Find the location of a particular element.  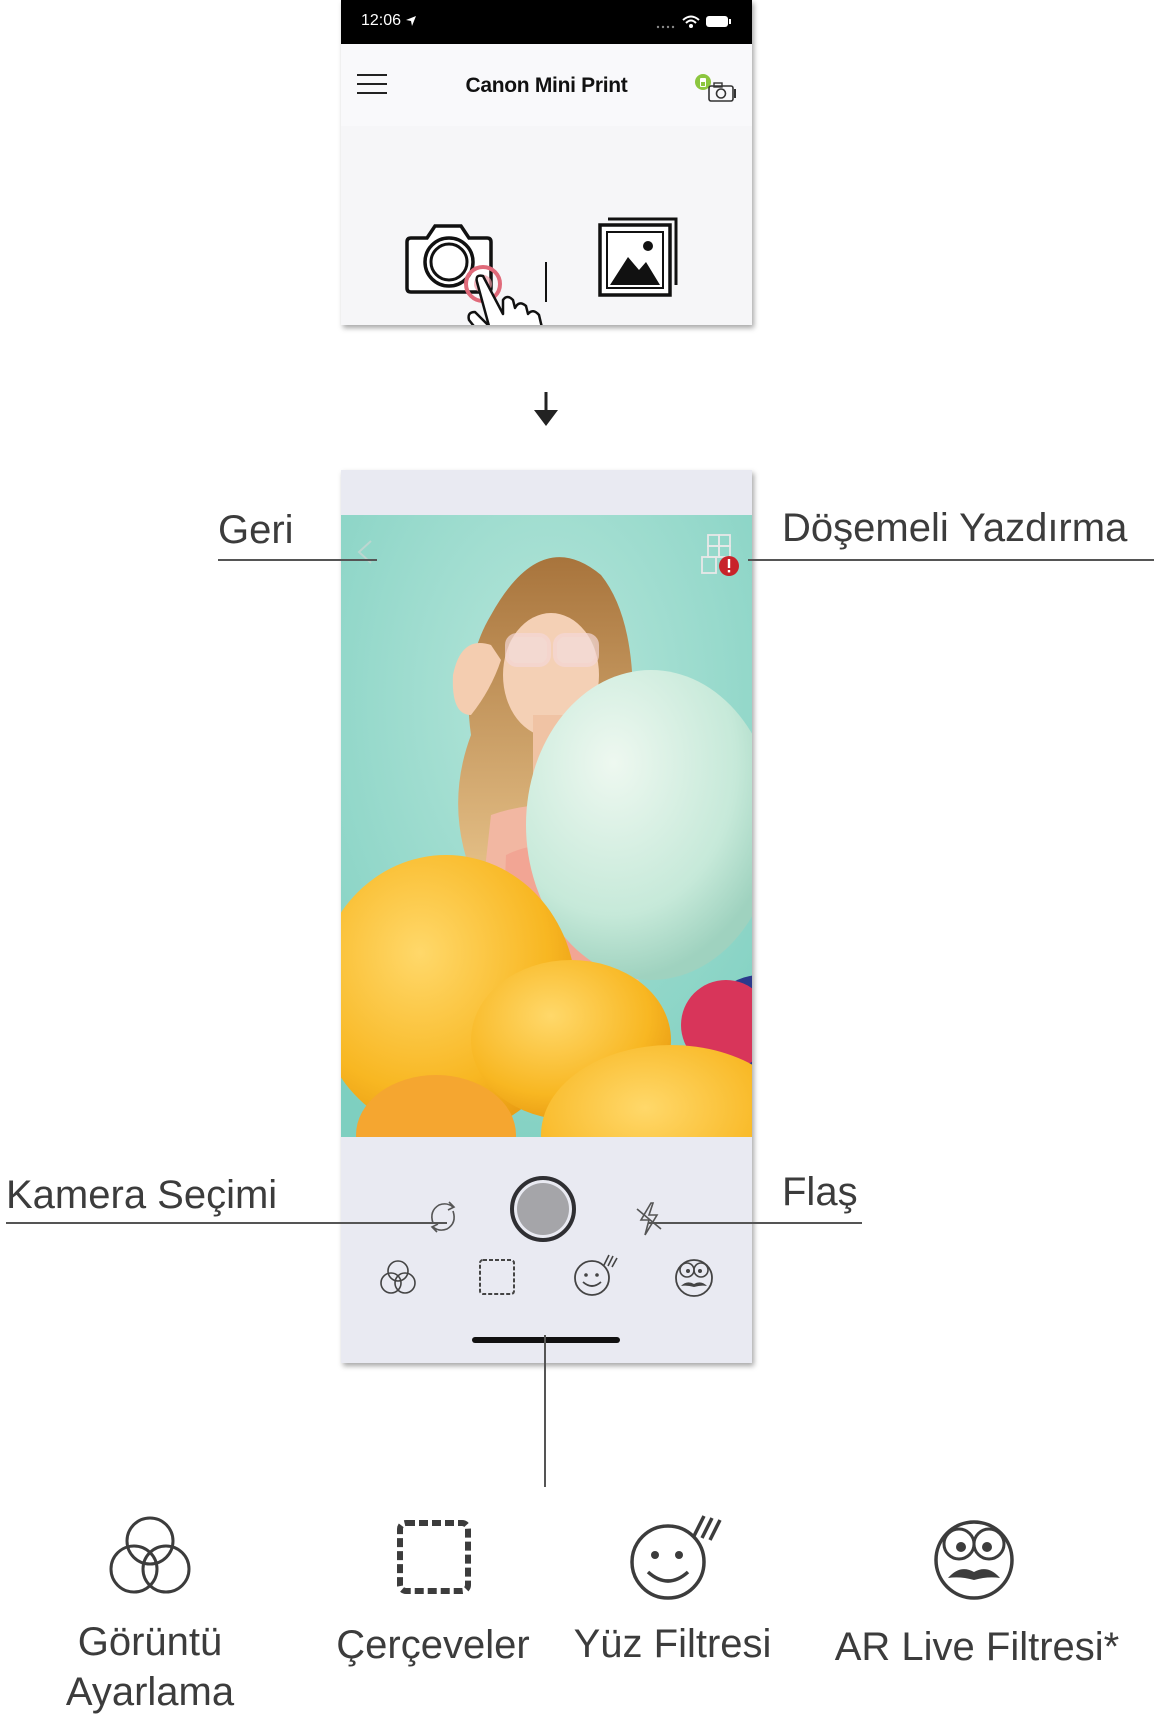

ar-live-filter-icon is located at coordinates (974, 1560).